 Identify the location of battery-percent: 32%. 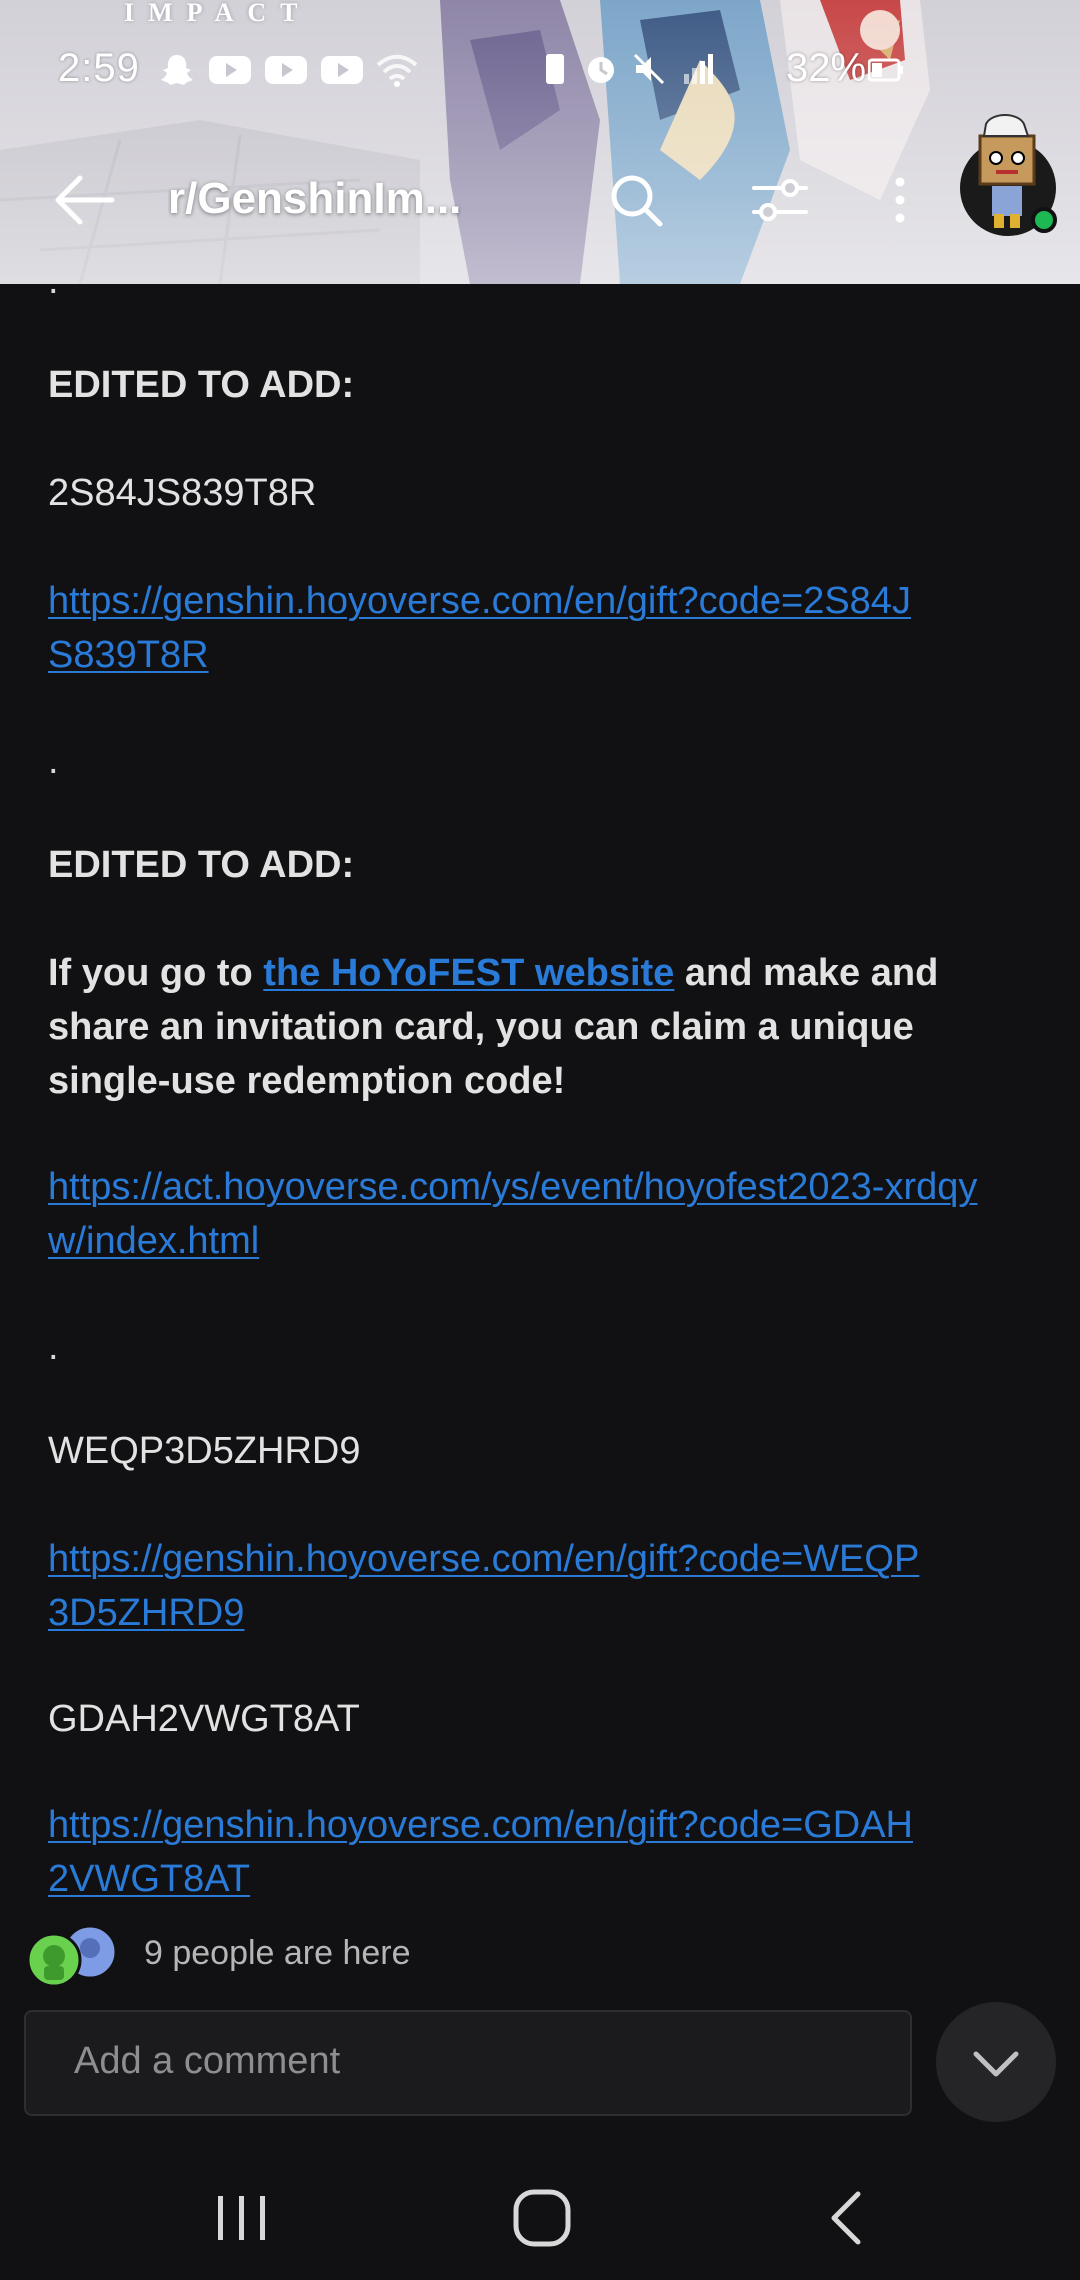
(826, 68).